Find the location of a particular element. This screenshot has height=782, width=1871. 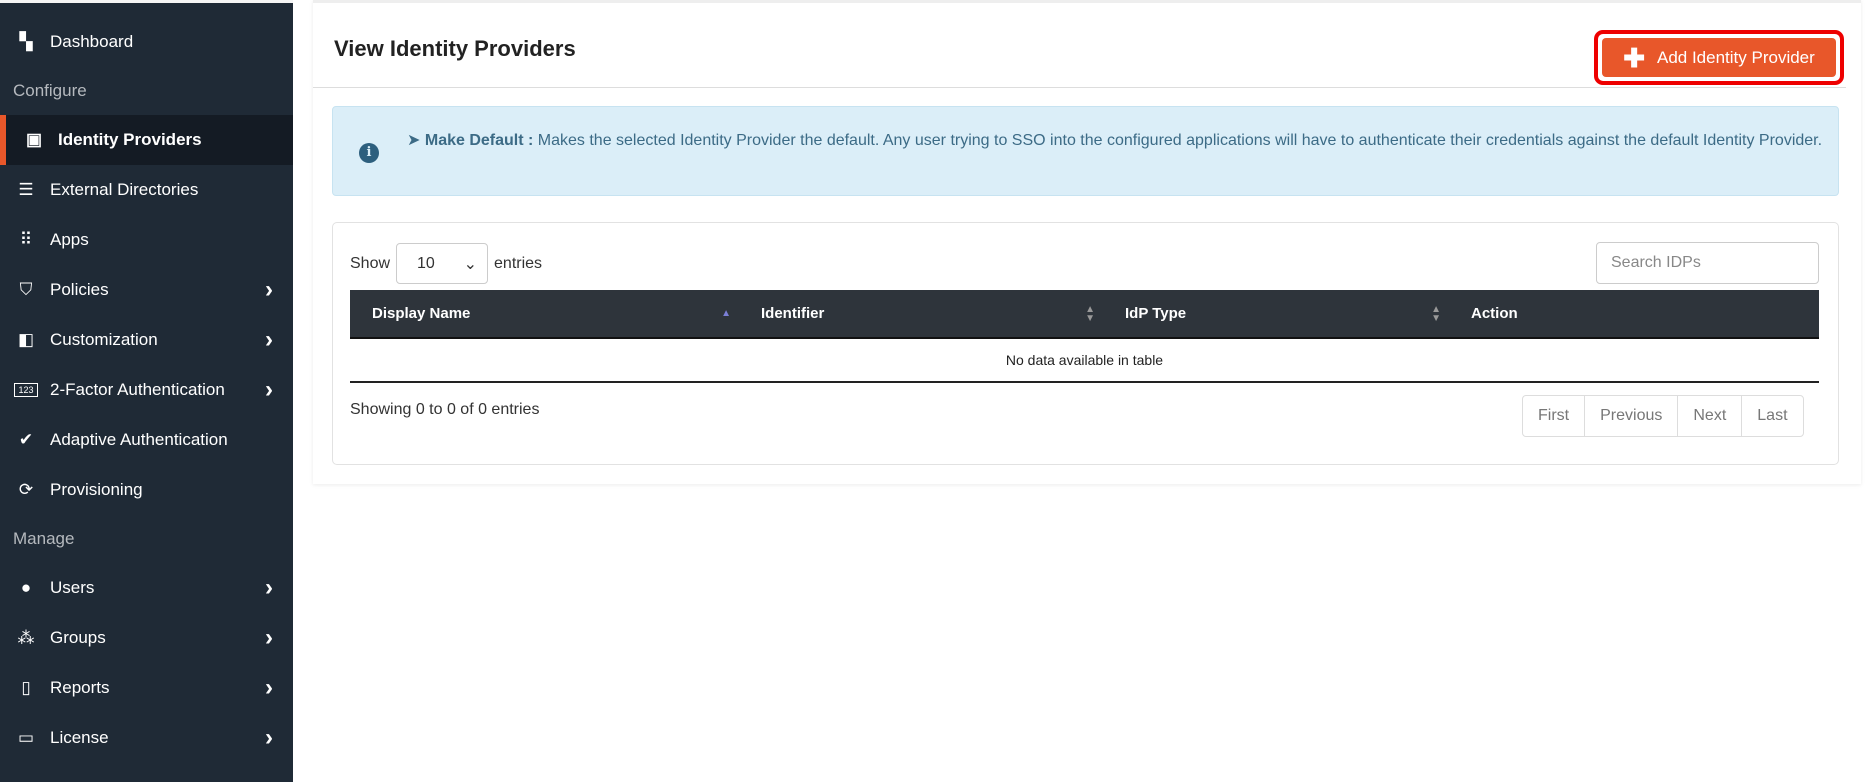

add-button-label: Add Identity Provider is located at coordinates (1735, 57).